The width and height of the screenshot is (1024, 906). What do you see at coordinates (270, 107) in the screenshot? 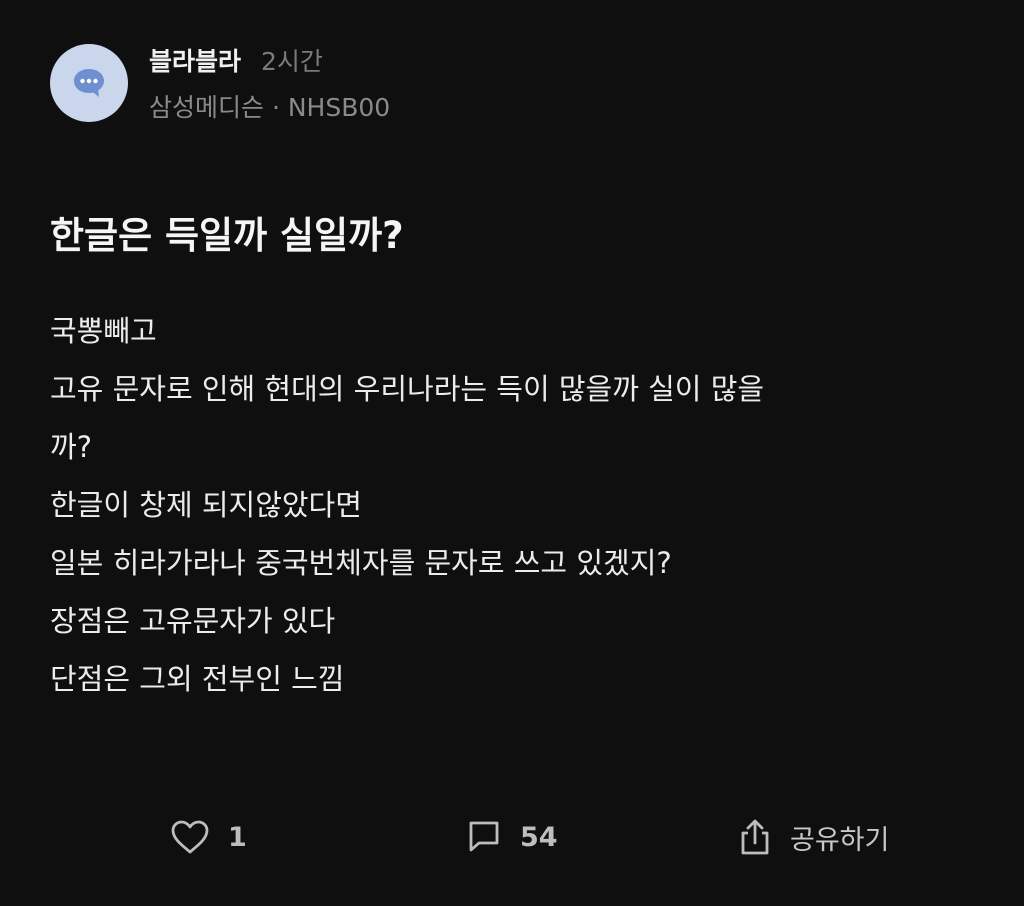
I see `company-tag: 삼성메디슨 · NHSB00` at bounding box center [270, 107].